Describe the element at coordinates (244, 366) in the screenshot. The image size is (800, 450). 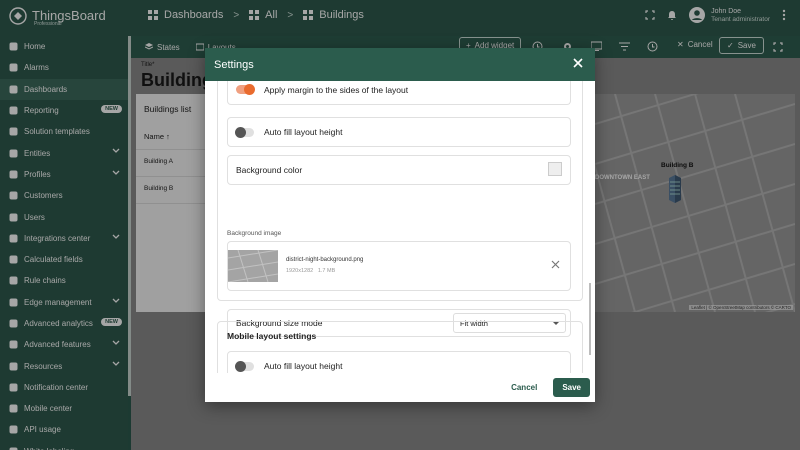
I see `mobile-auto-fill-toggle` at that location.